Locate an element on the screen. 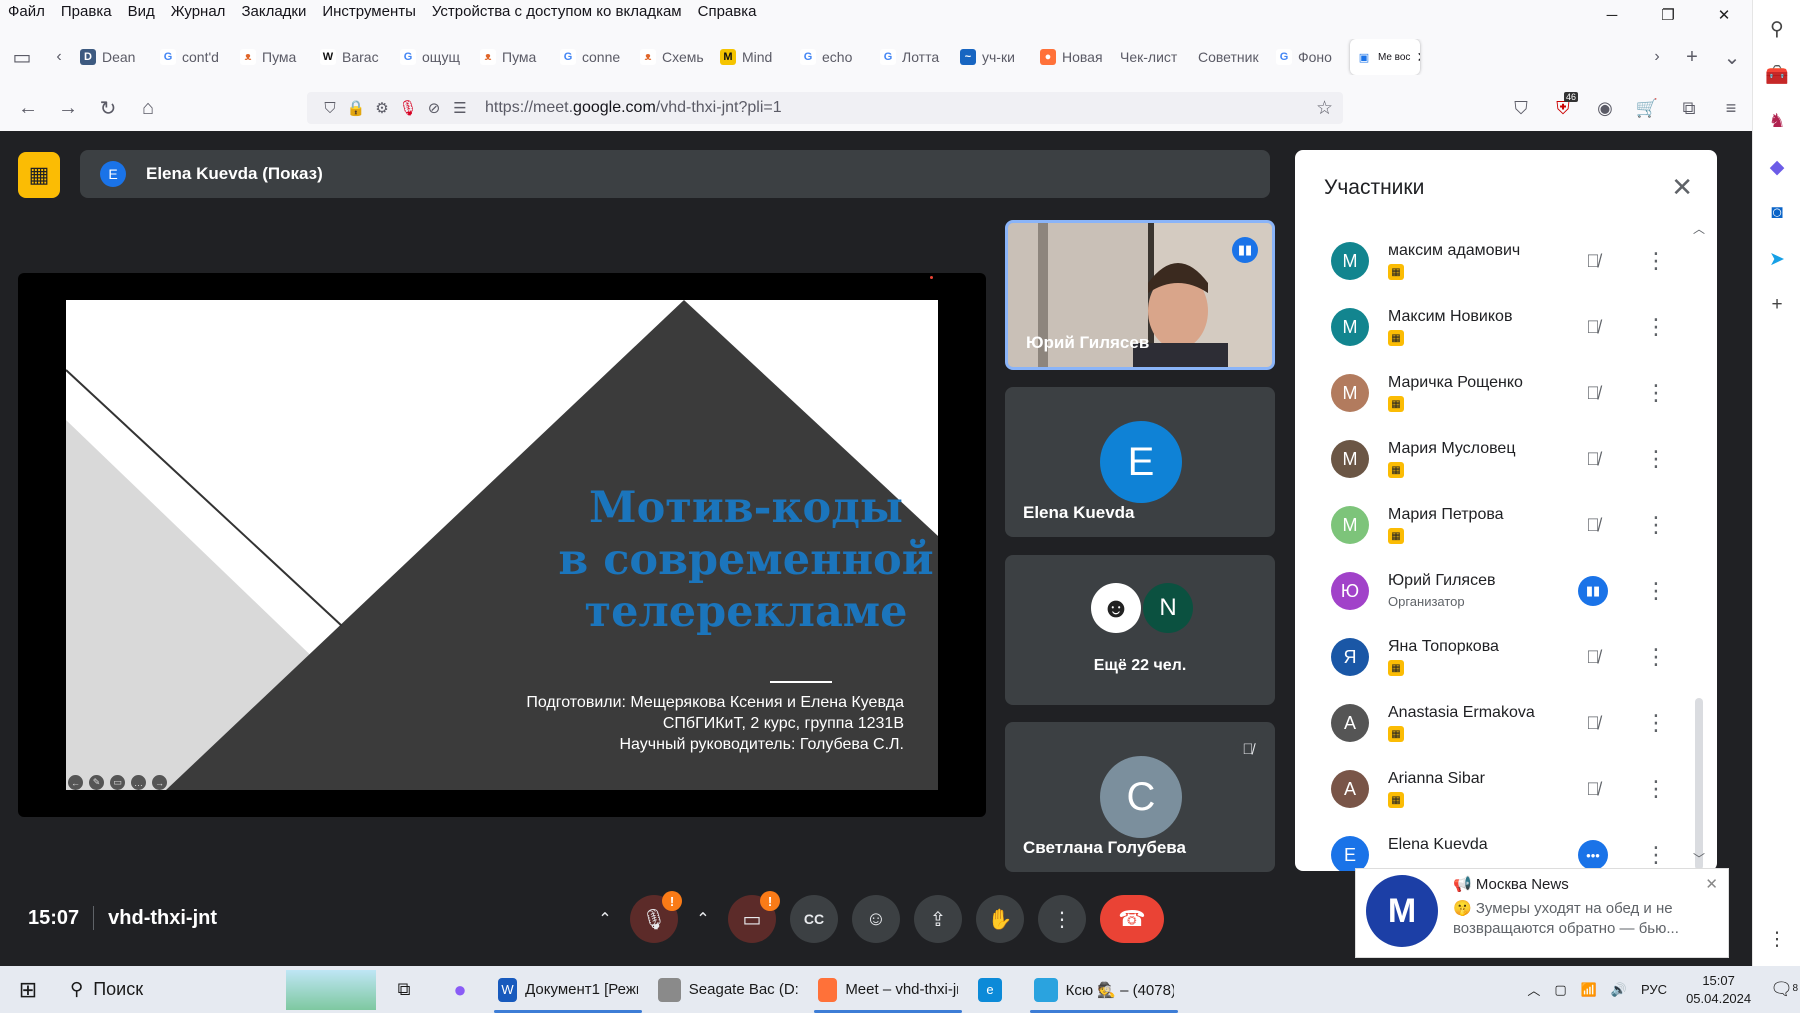  browser-tab: ᴥ Пума is located at coordinates (514, 57).